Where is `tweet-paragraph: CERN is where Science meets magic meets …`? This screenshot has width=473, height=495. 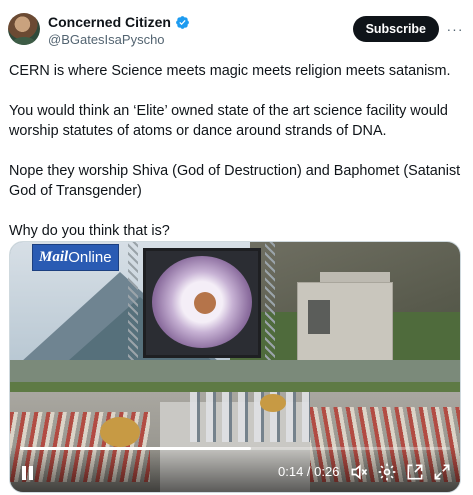 tweet-paragraph: CERN is where Science meets magic meets … is located at coordinates (230, 71).